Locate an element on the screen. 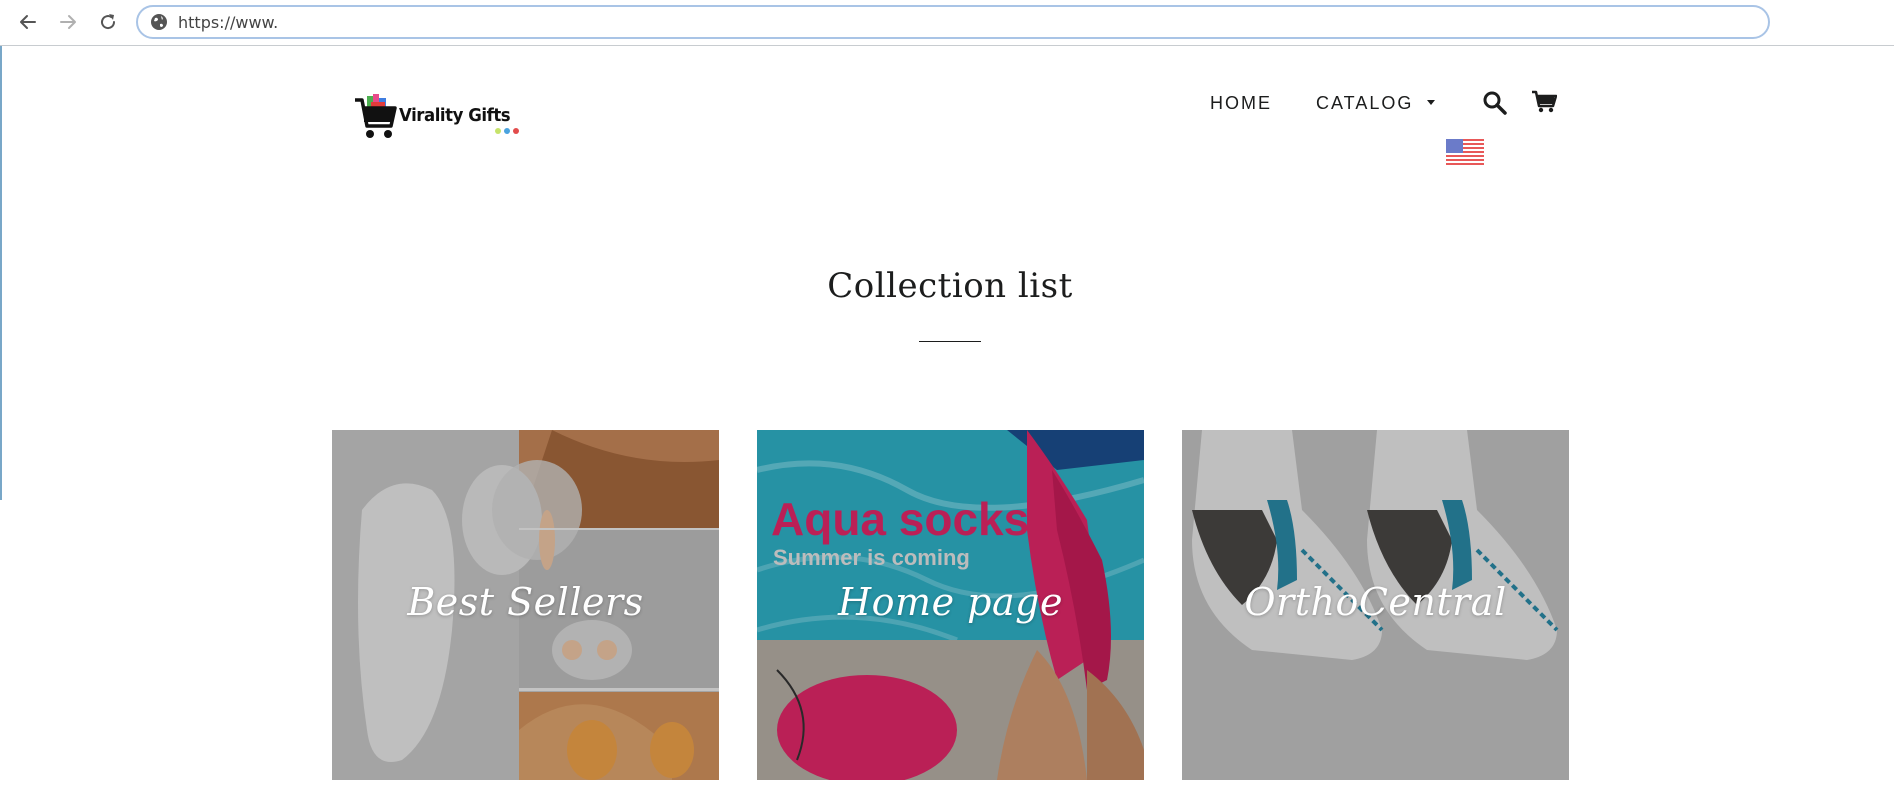 The width and height of the screenshot is (1894, 797). nav-home-link: HOME is located at coordinates (1241, 103).